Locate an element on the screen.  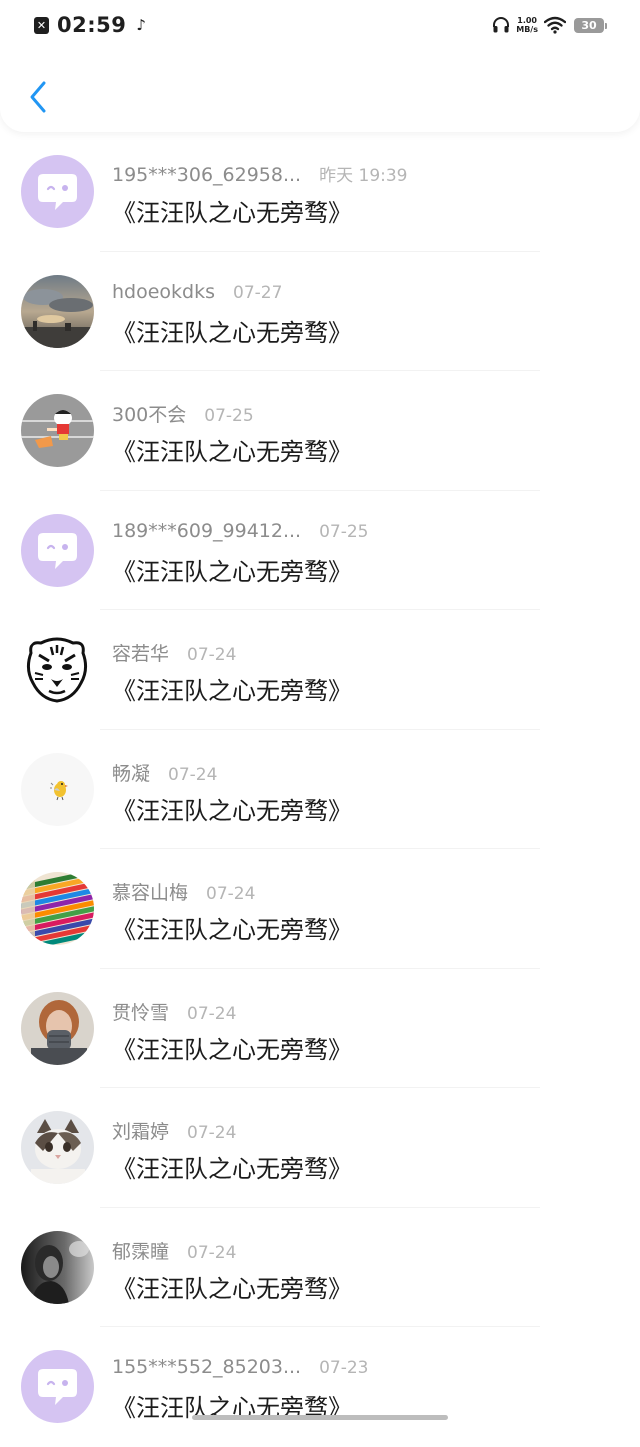
comment-date: 07-27 is located at coordinates (258, 292).